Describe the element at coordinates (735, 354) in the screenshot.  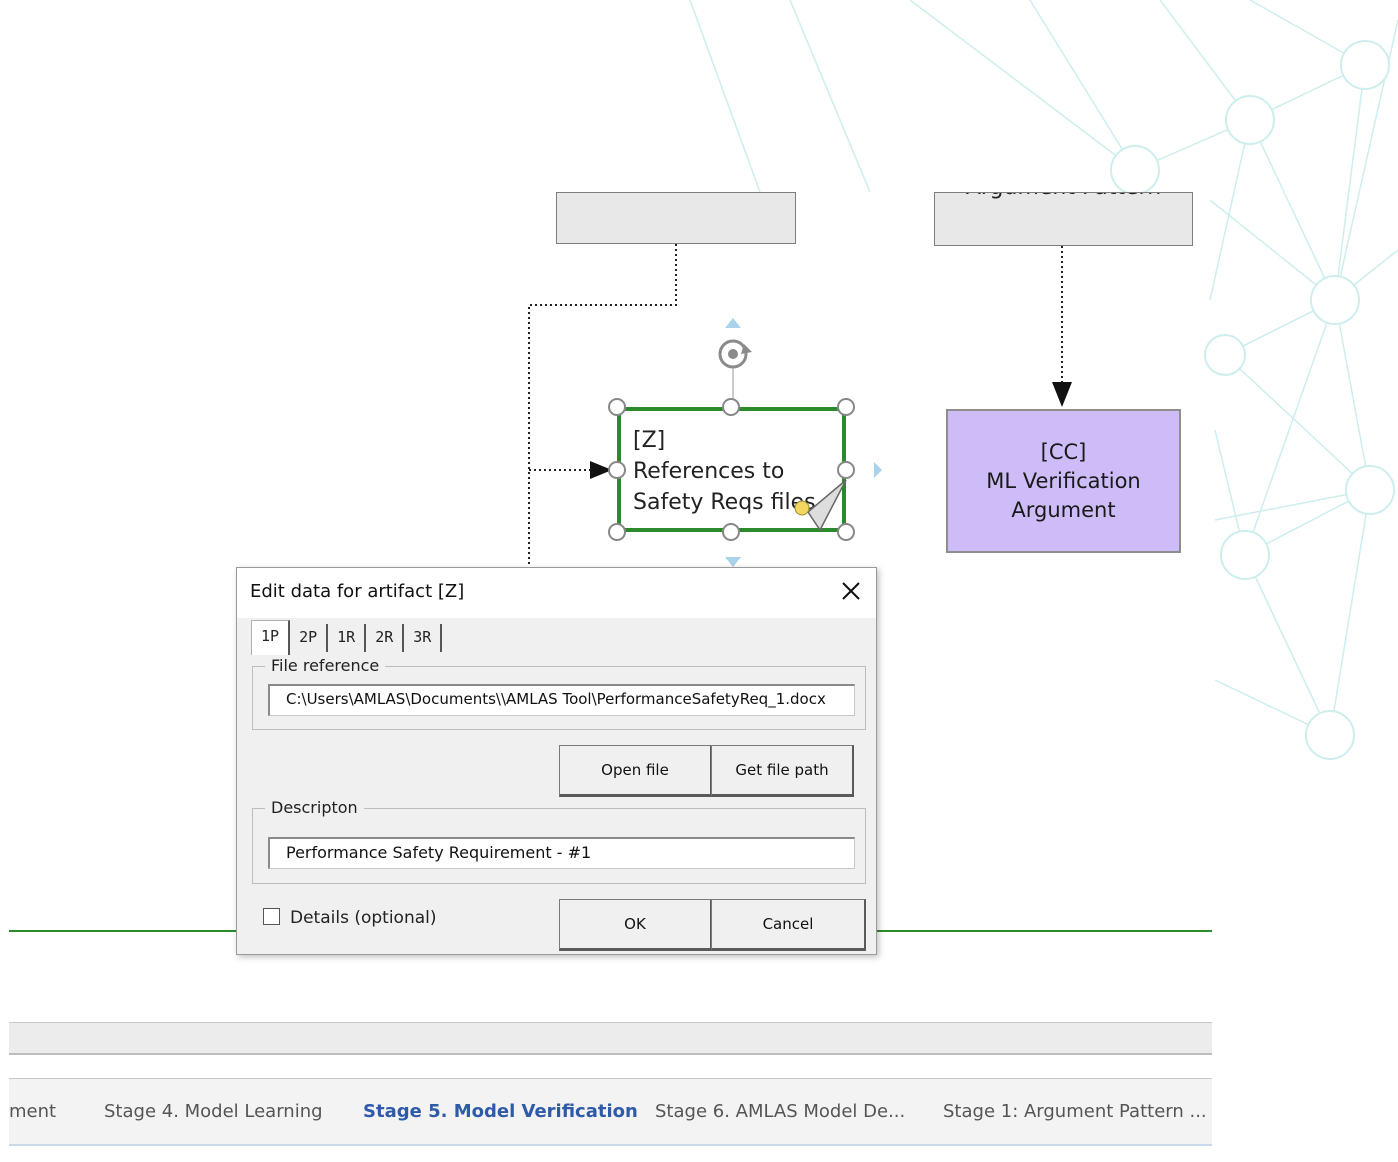
I see `rotate-handle-icon` at that location.